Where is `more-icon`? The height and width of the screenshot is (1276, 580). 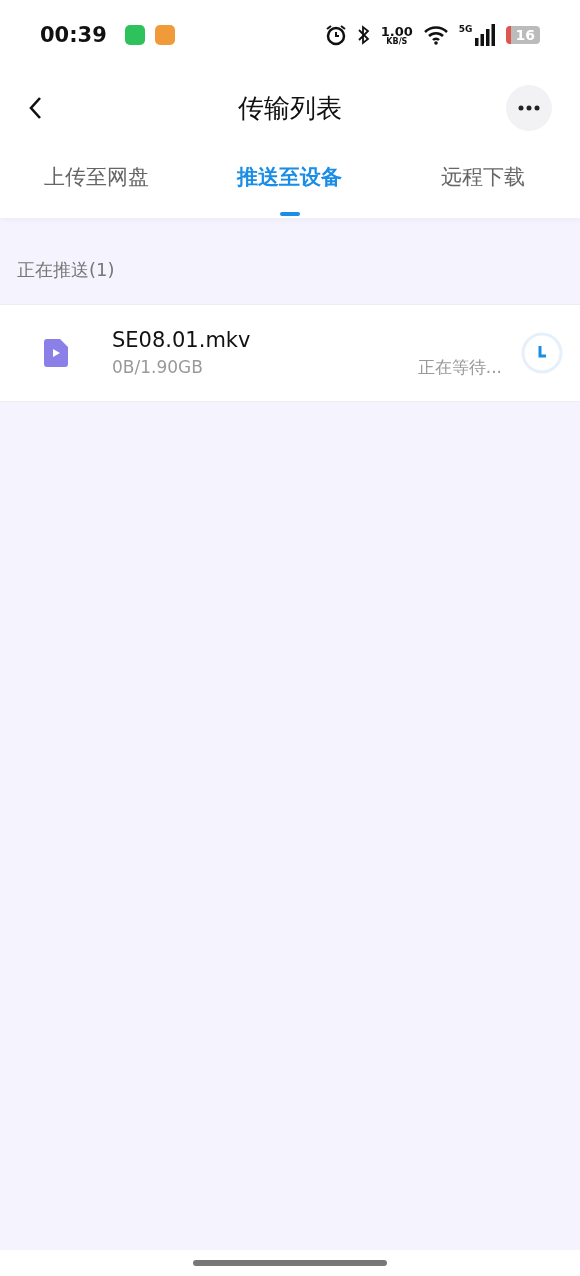 more-icon is located at coordinates (529, 108).